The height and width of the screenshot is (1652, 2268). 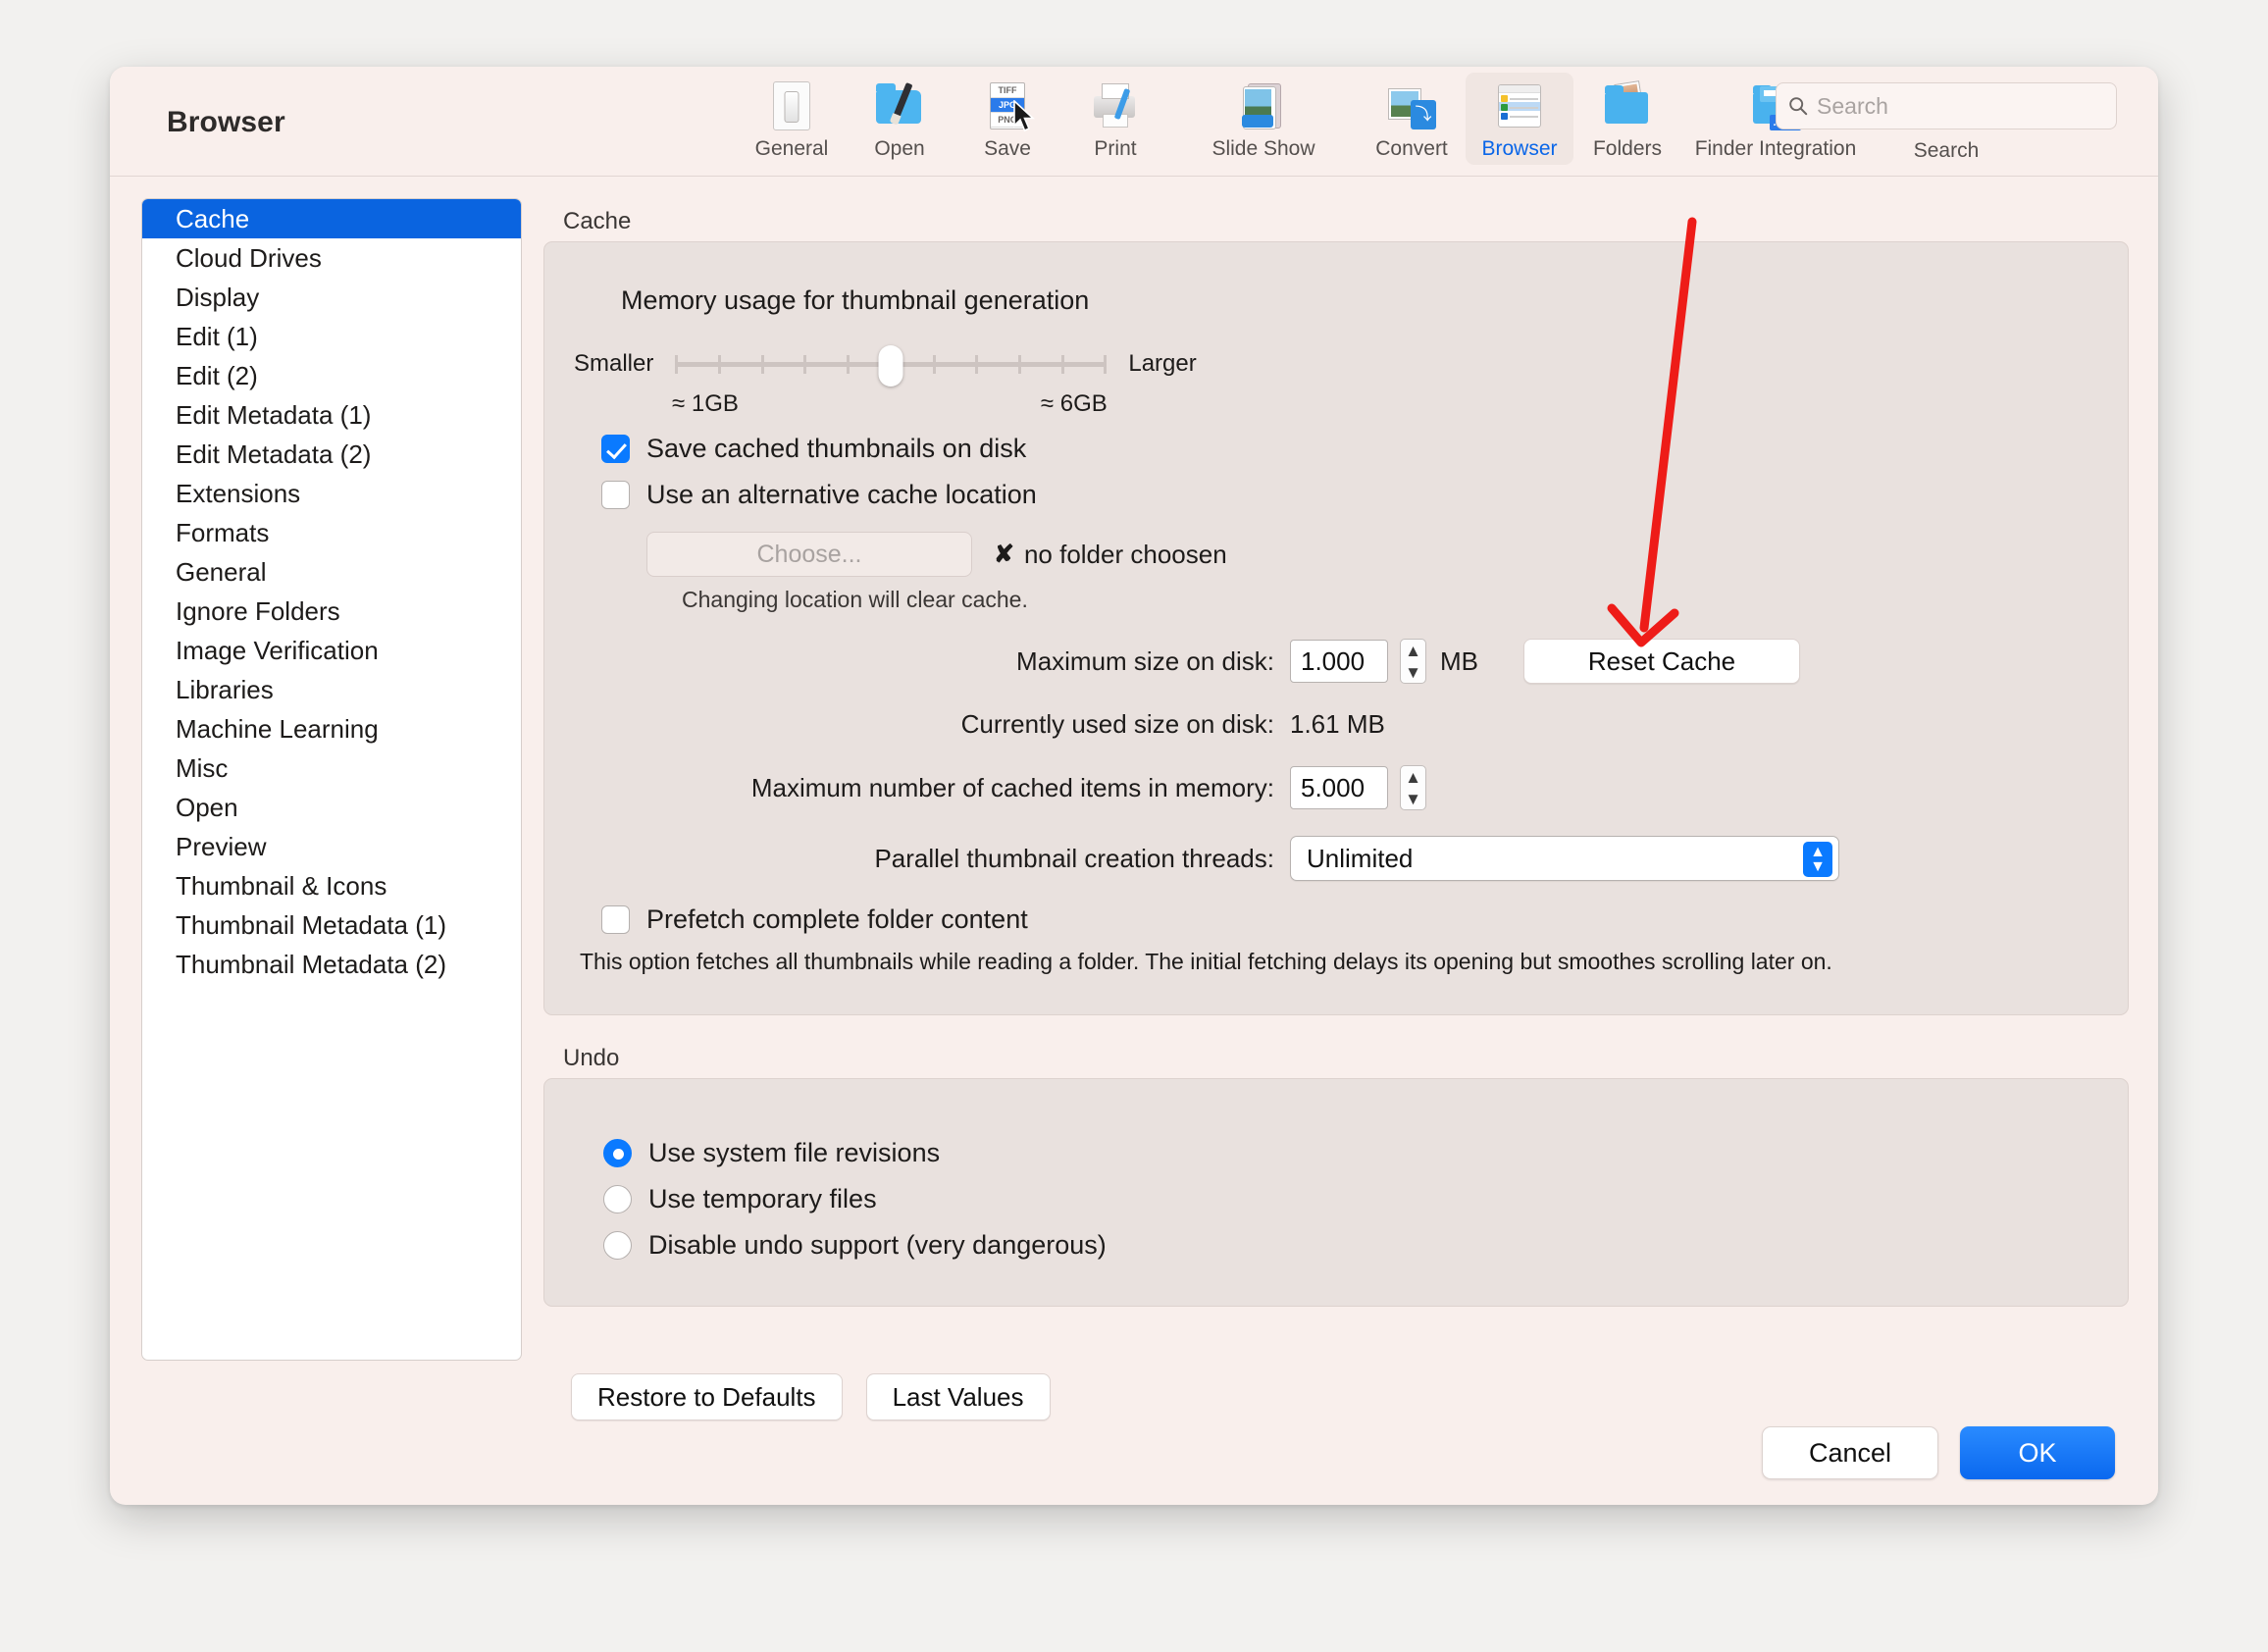 I want to click on toolbar-item-save: TIFF JPG PNG Save, so click(x=1008, y=119).